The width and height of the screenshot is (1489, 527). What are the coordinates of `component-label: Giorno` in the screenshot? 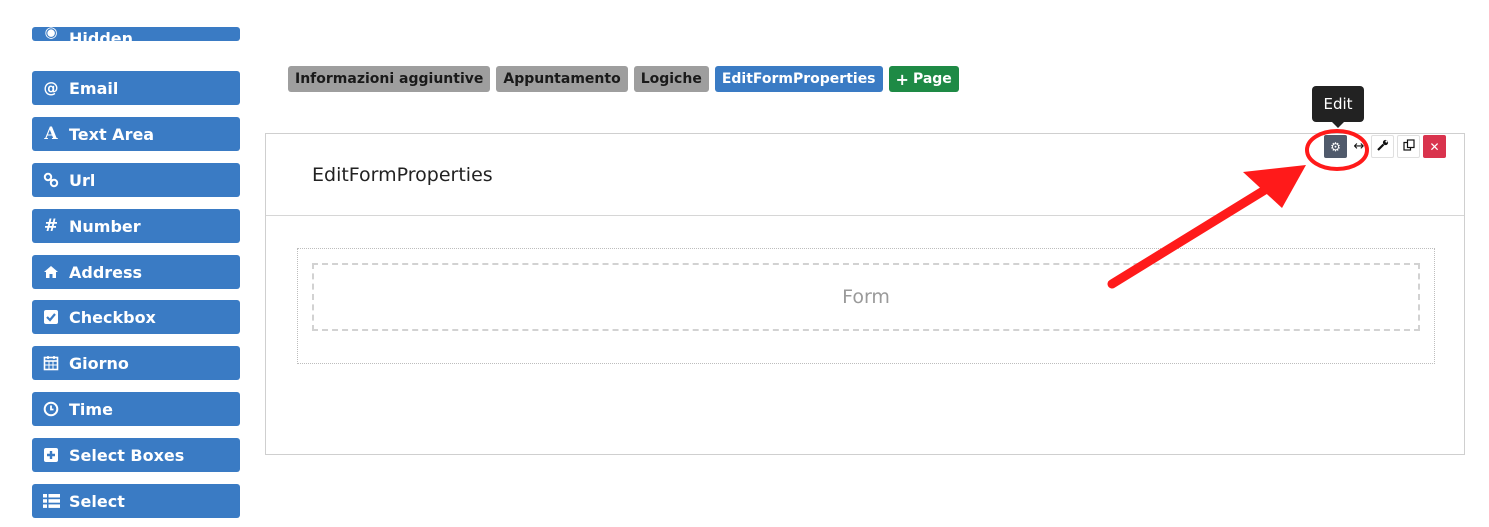 It's located at (99, 363).